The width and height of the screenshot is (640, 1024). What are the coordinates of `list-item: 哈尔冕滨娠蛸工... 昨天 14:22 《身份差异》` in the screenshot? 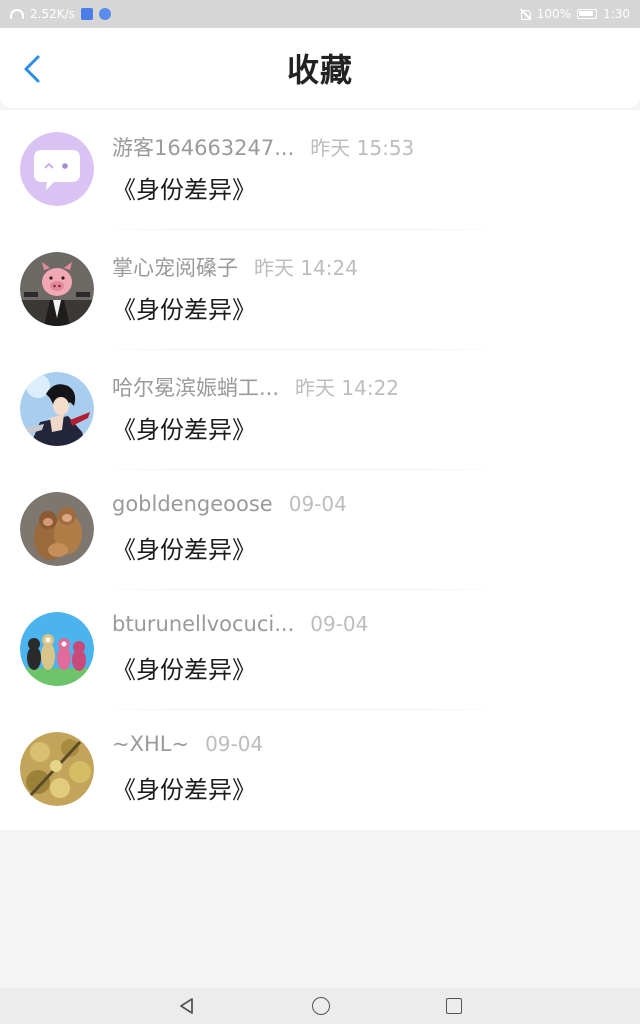 It's located at (320, 410).